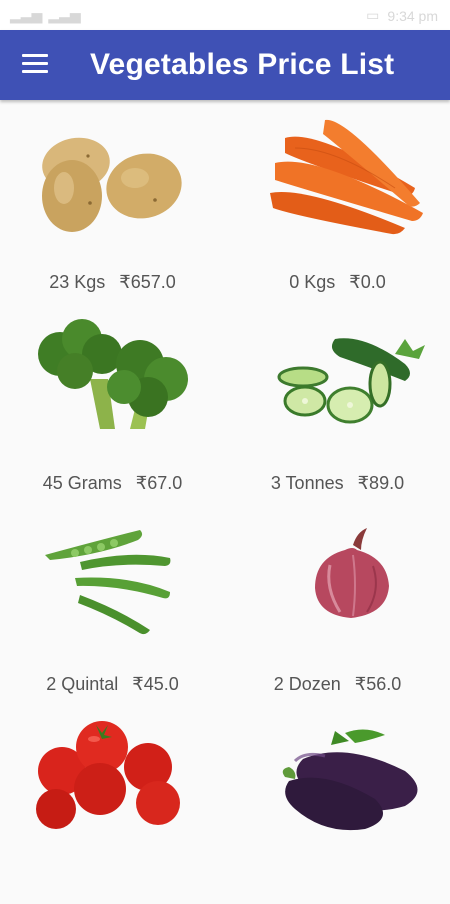  Describe the element at coordinates (26, 15) in the screenshot. I see `signal-icon: ▂▃▅` at that location.